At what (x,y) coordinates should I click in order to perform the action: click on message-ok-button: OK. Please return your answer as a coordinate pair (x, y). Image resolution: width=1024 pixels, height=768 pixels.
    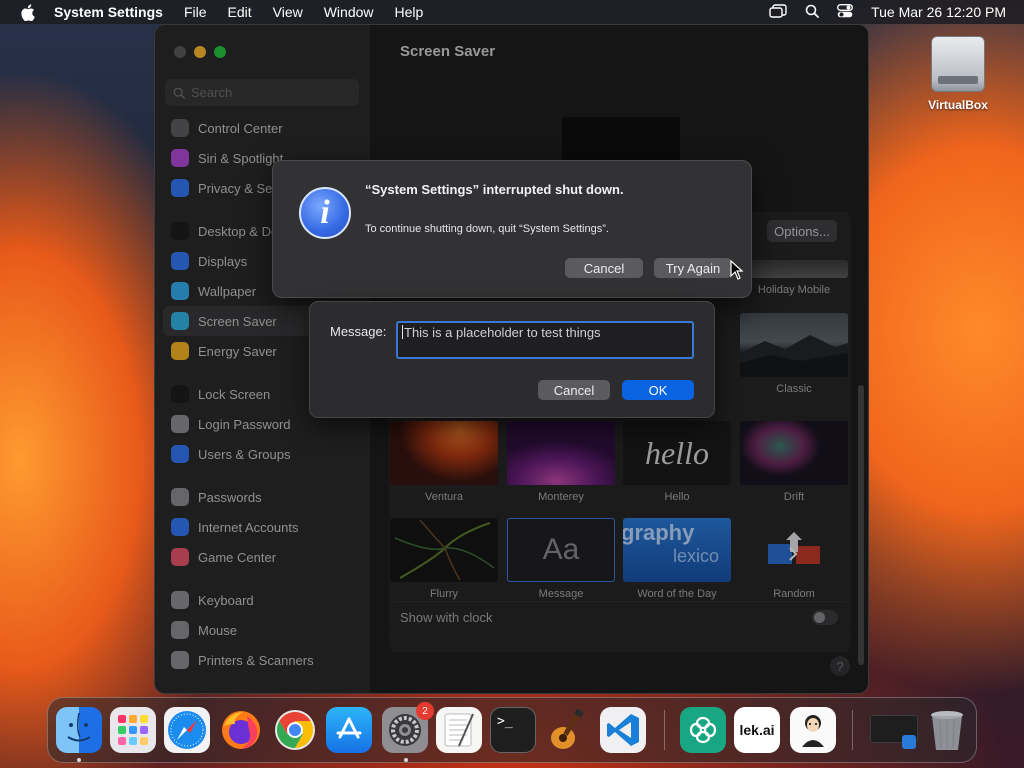
    Looking at the image, I should click on (658, 390).